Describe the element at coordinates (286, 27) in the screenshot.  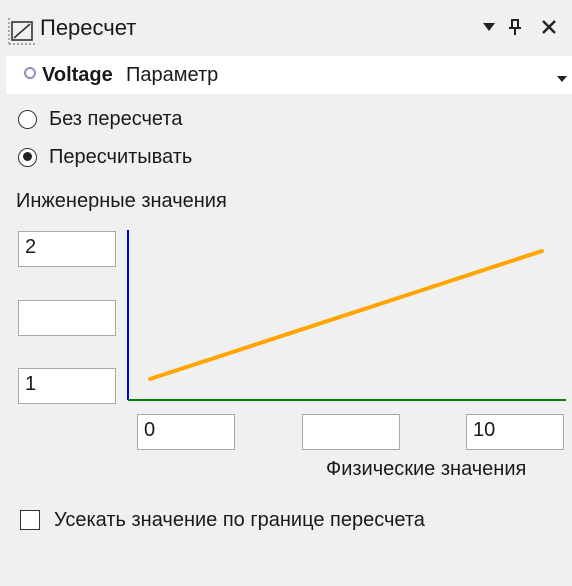
I see `title-bar: Пересчет` at that location.